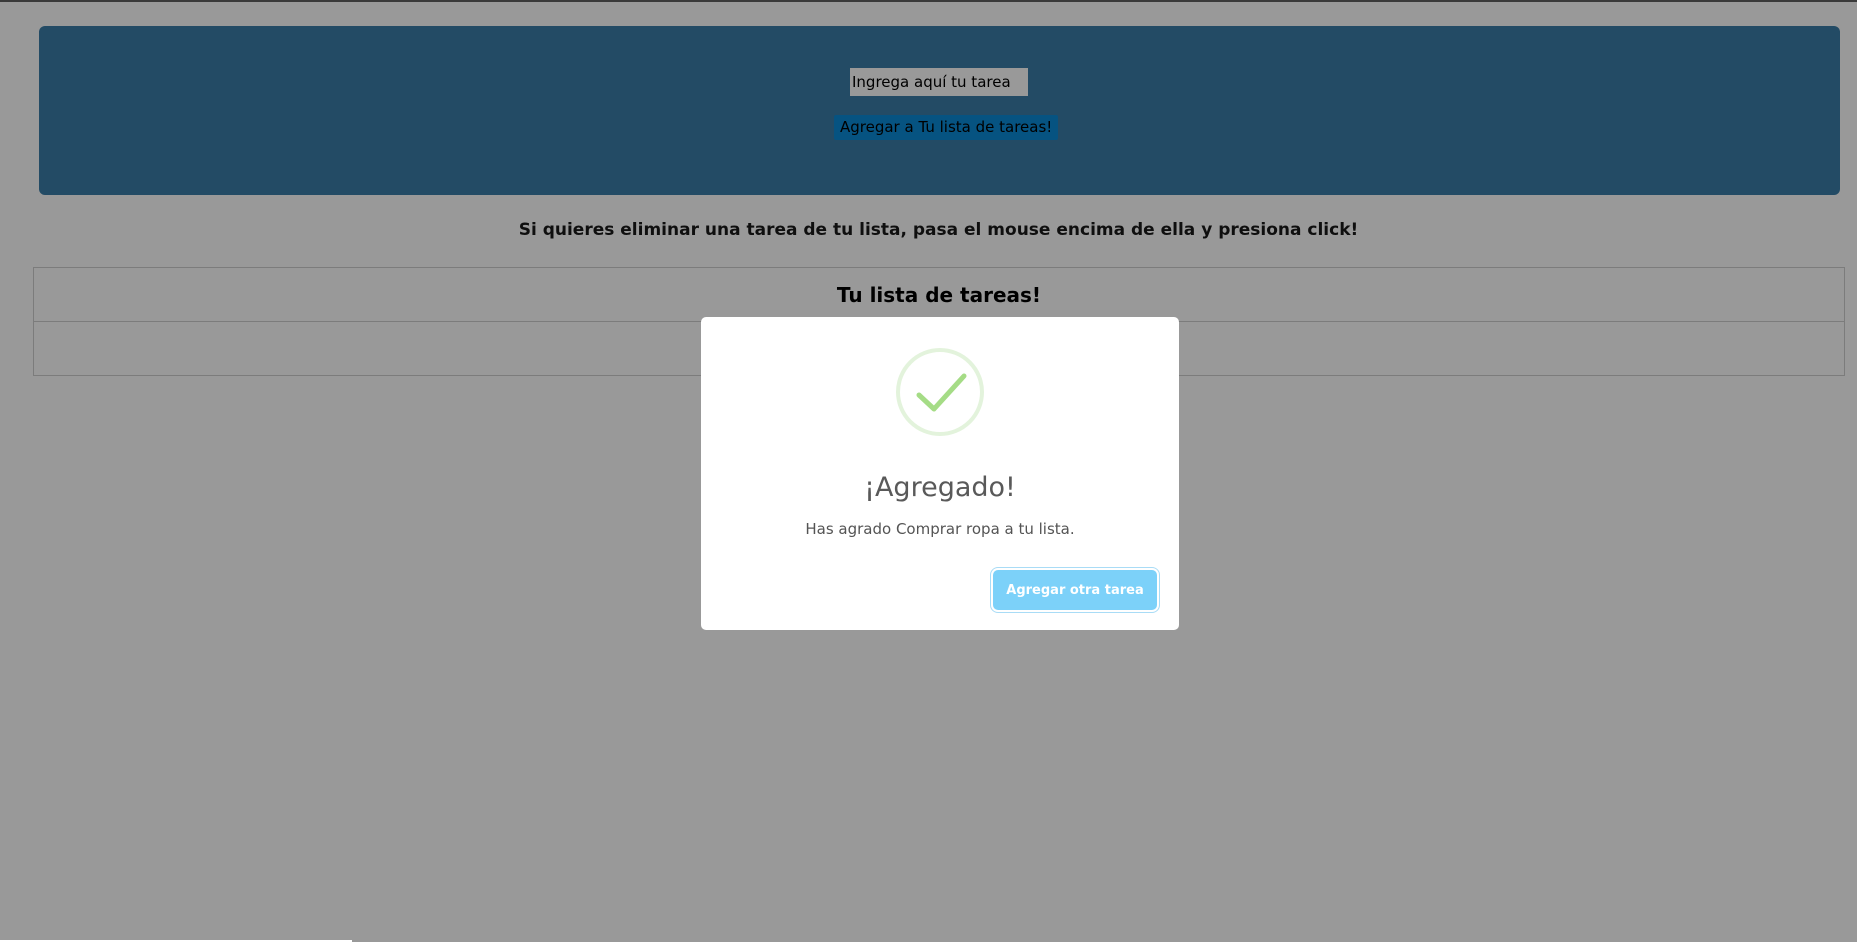 Image resolution: width=1857 pixels, height=942 pixels. Describe the element at coordinates (940, 487) in the screenshot. I see `dialog-title: ¡Agregado!` at that location.